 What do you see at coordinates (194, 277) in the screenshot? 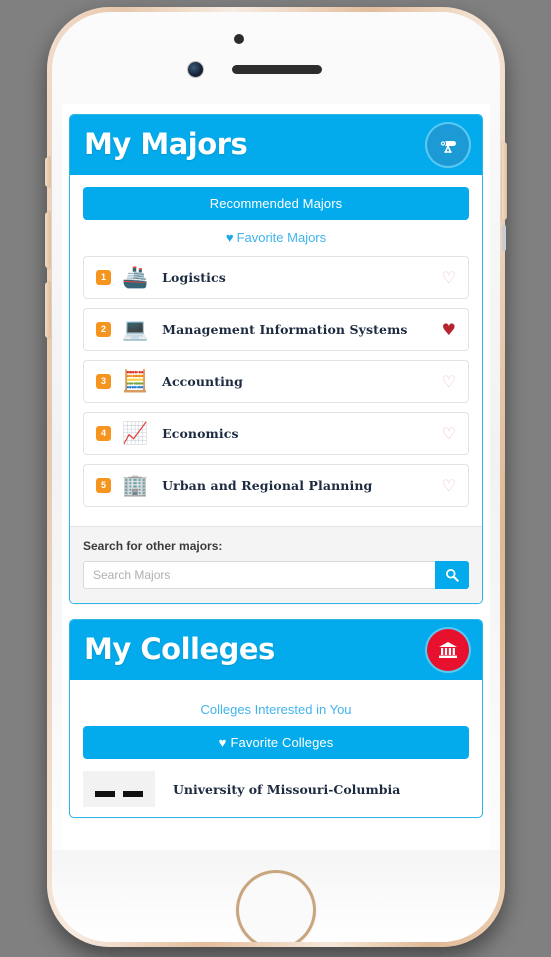
I see `major-name: Logistics` at bounding box center [194, 277].